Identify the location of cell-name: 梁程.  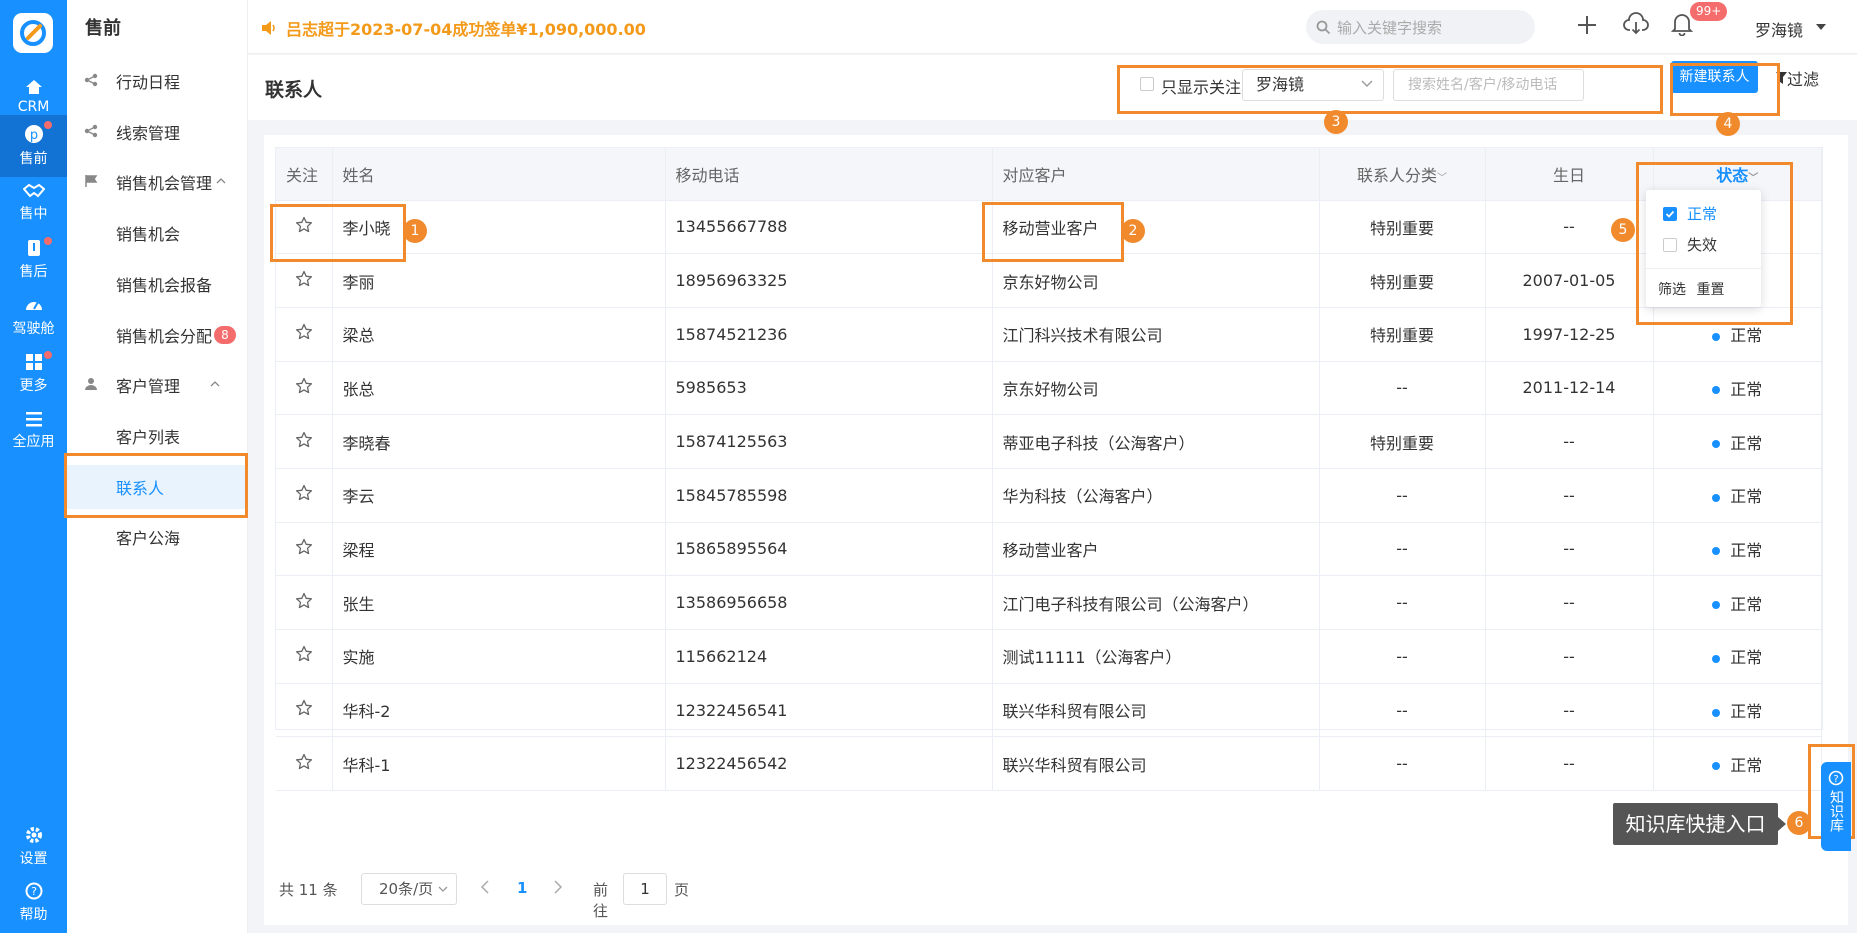
(499, 549).